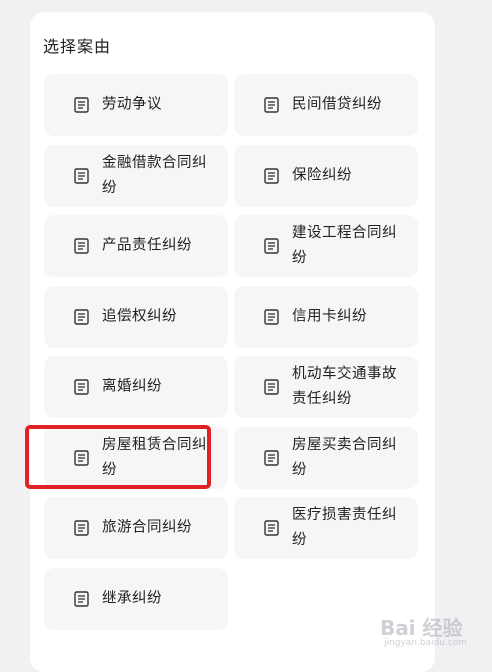 The image size is (492, 672). I want to click on case-type-item: 医疗损害责任纠纷, so click(326, 528).